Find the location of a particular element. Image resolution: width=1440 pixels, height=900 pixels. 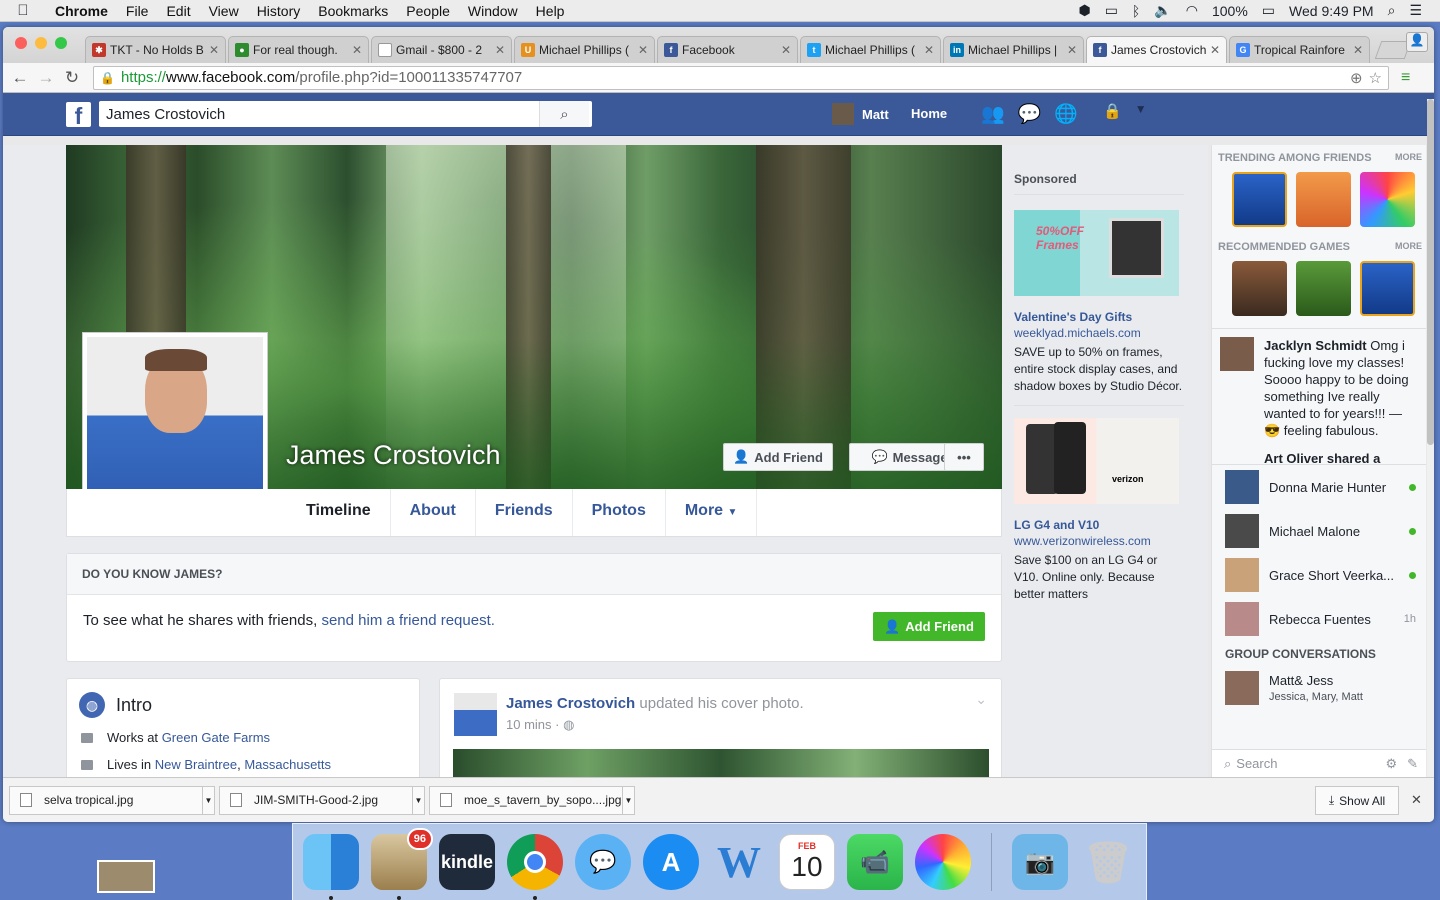

city-link: New Braintree is located at coordinates (196, 764).